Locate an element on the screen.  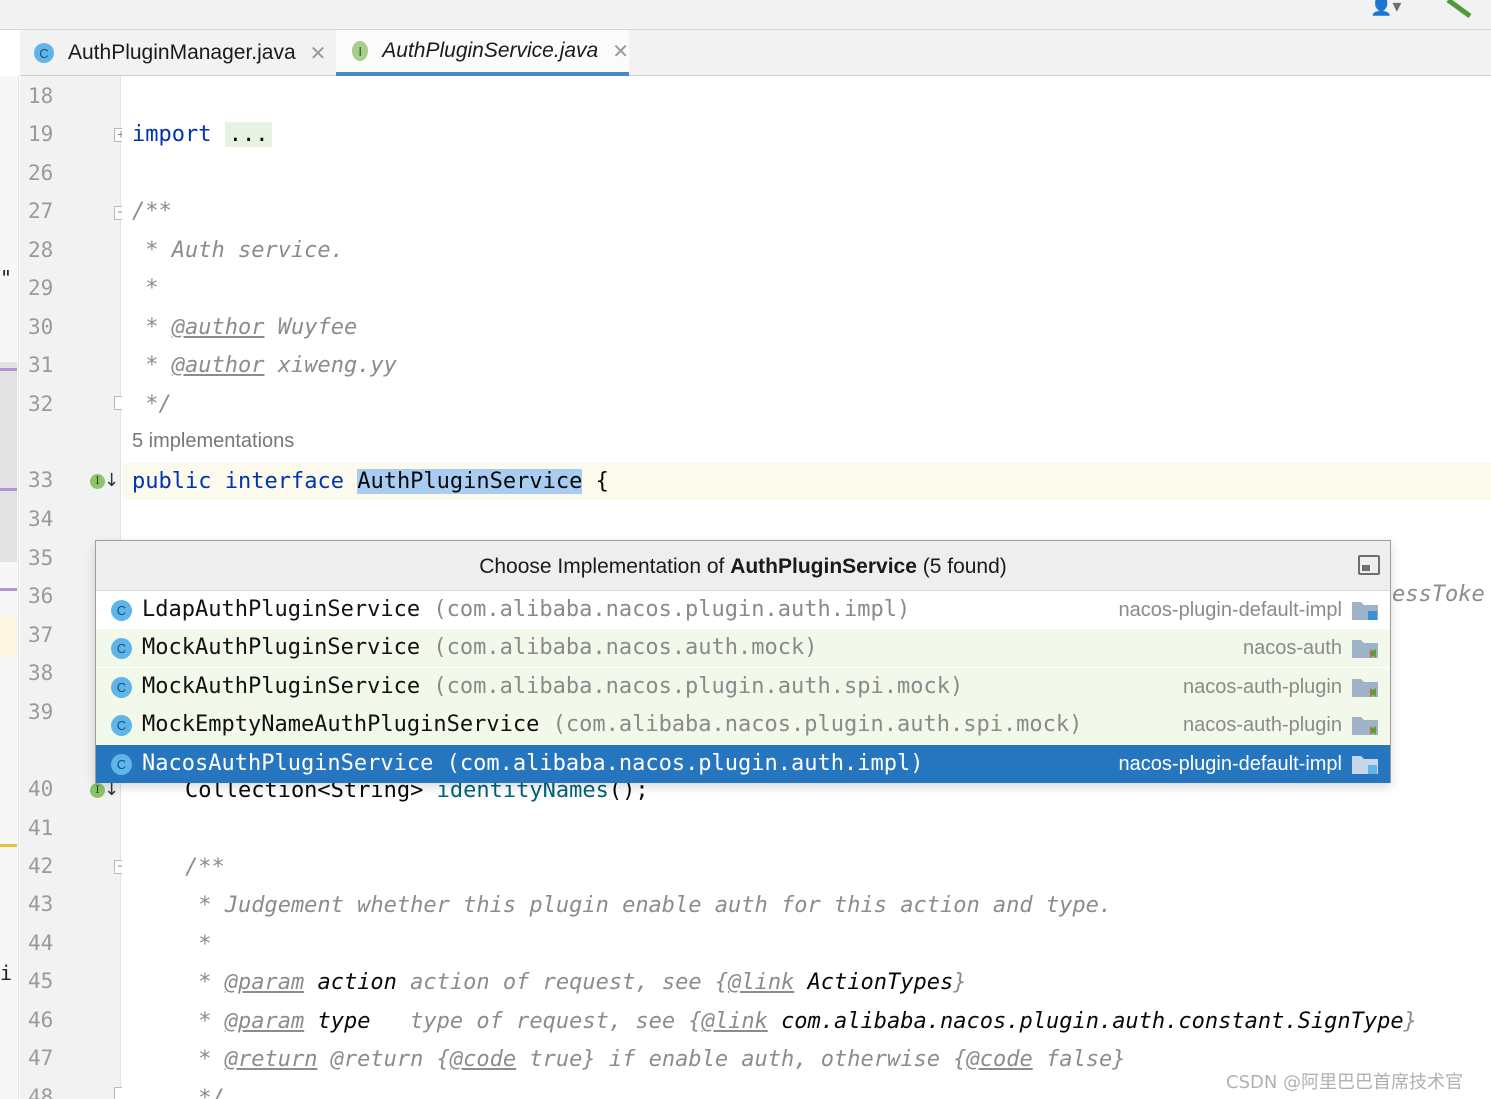
doc-text: action of request, see { is located at coordinates (562, 982).